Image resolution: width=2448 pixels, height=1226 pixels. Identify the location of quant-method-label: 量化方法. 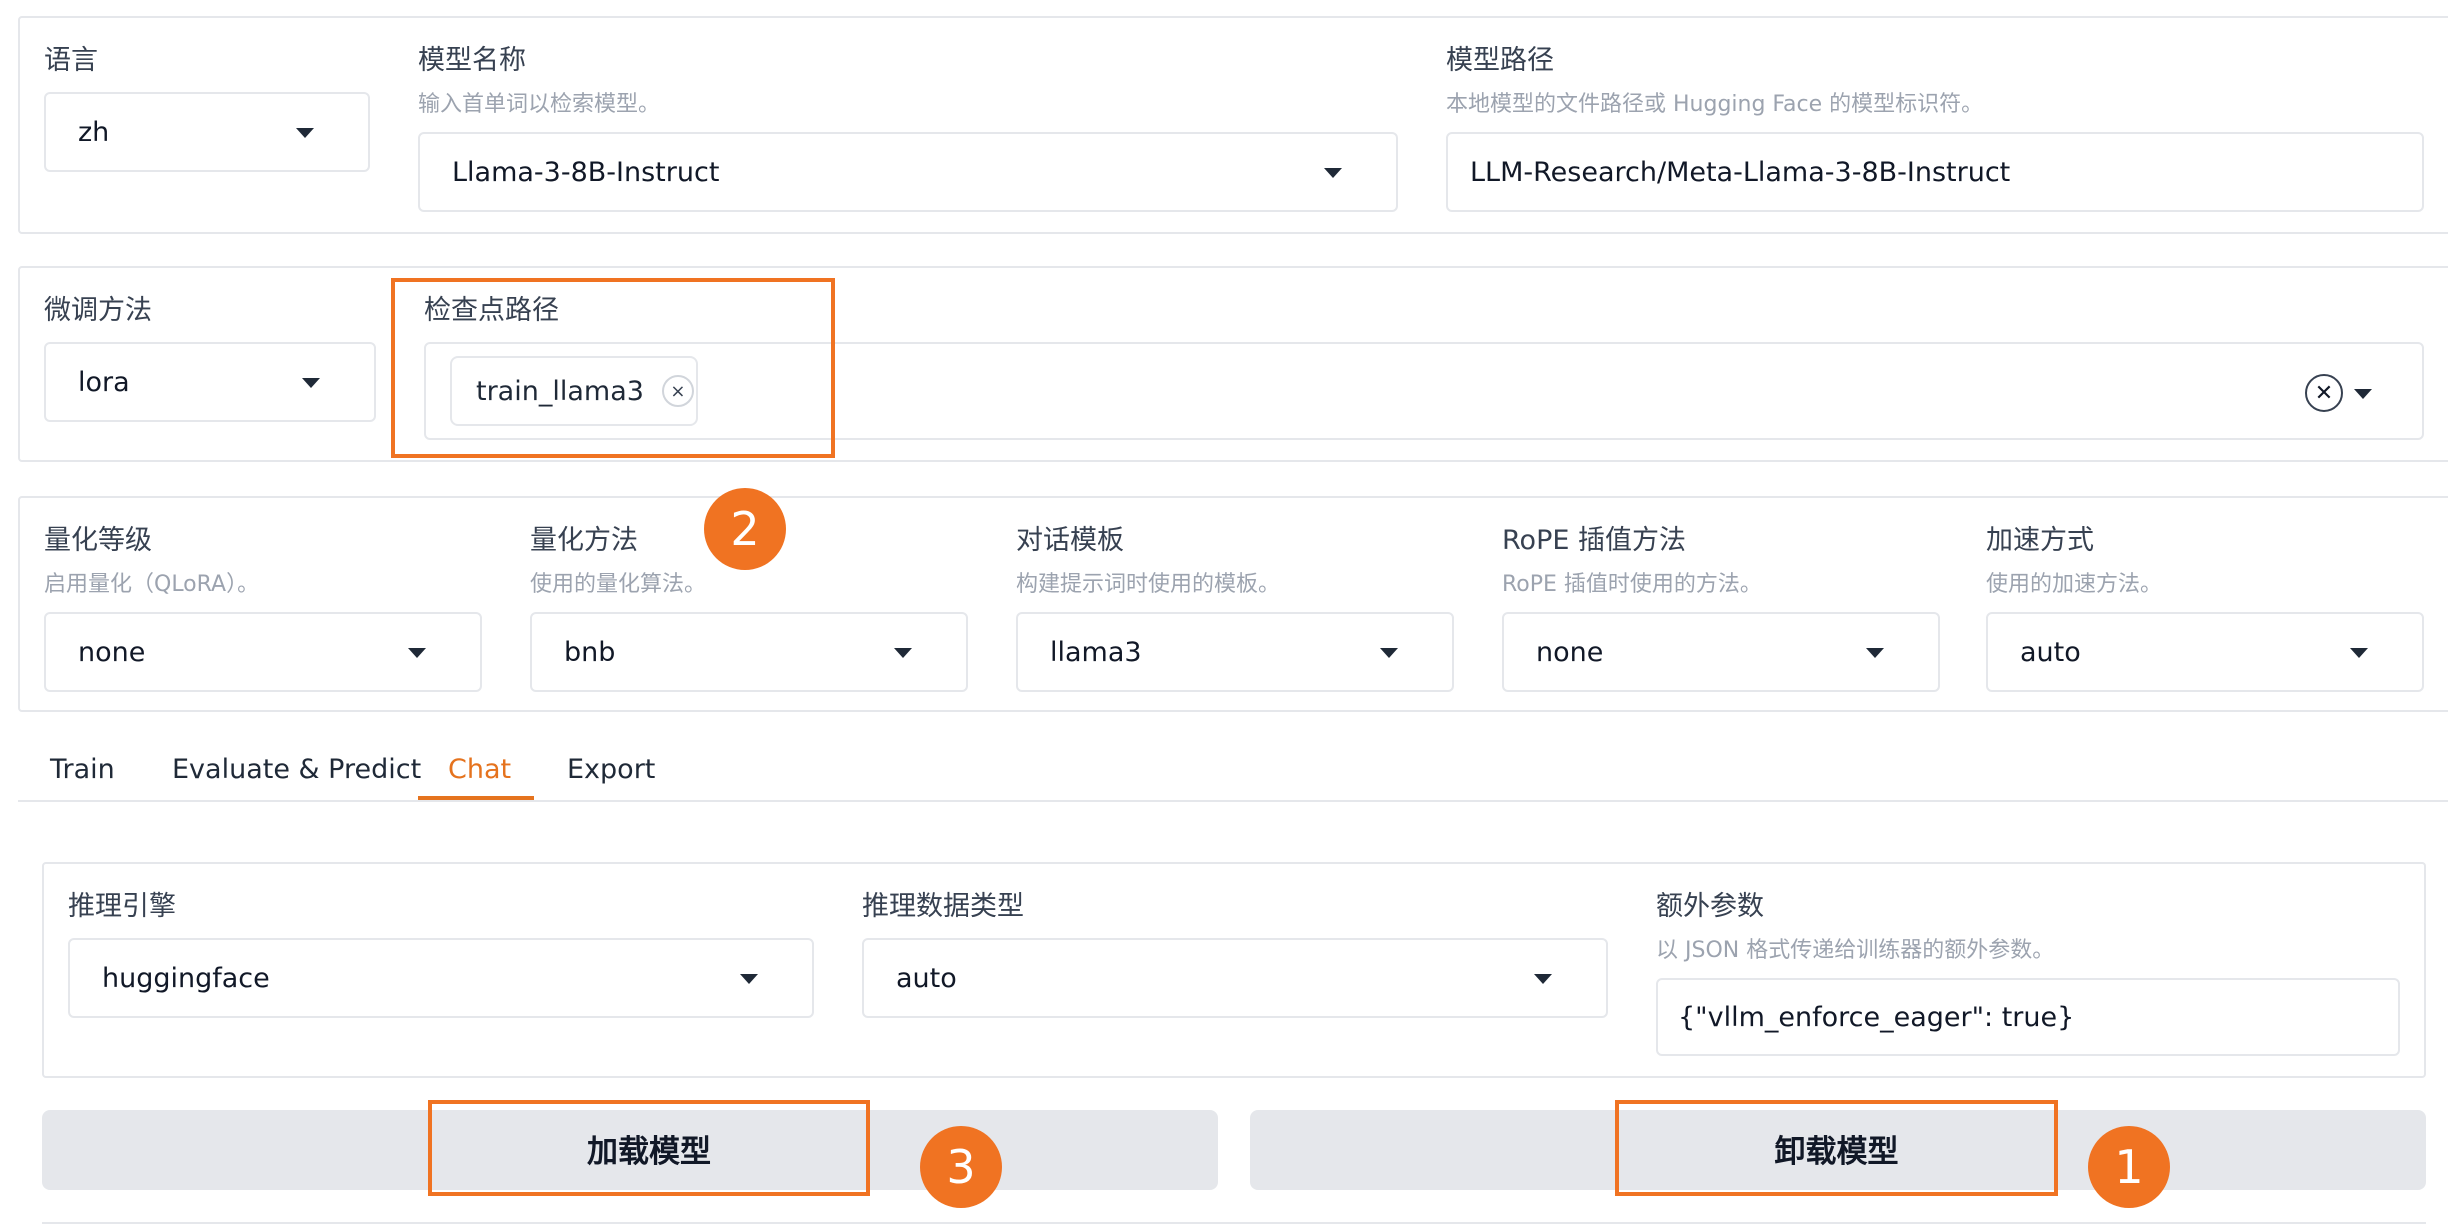
(584, 540).